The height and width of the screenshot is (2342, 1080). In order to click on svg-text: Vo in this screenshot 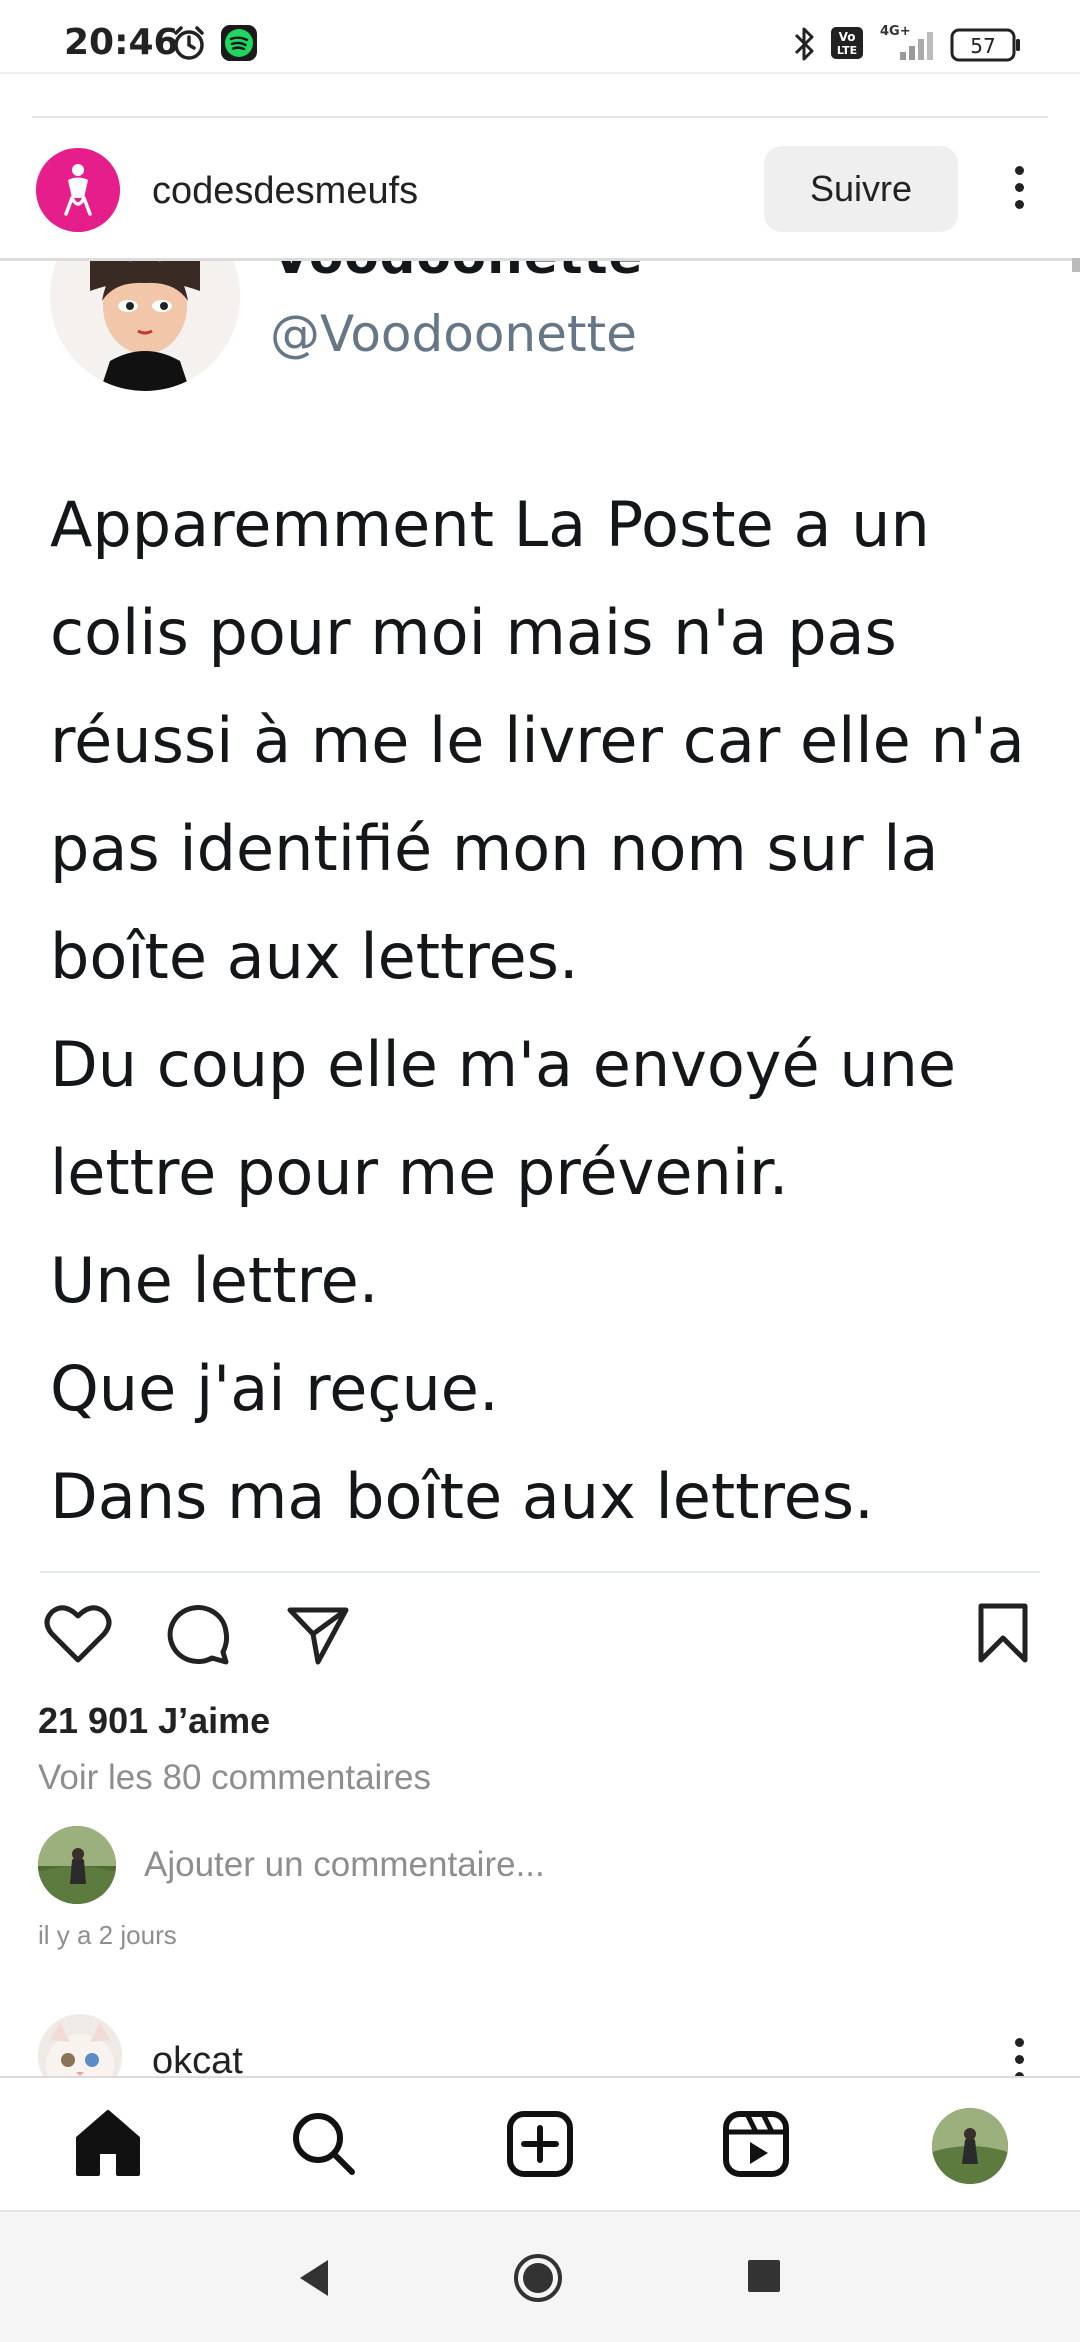, I will do `click(847, 37)`.